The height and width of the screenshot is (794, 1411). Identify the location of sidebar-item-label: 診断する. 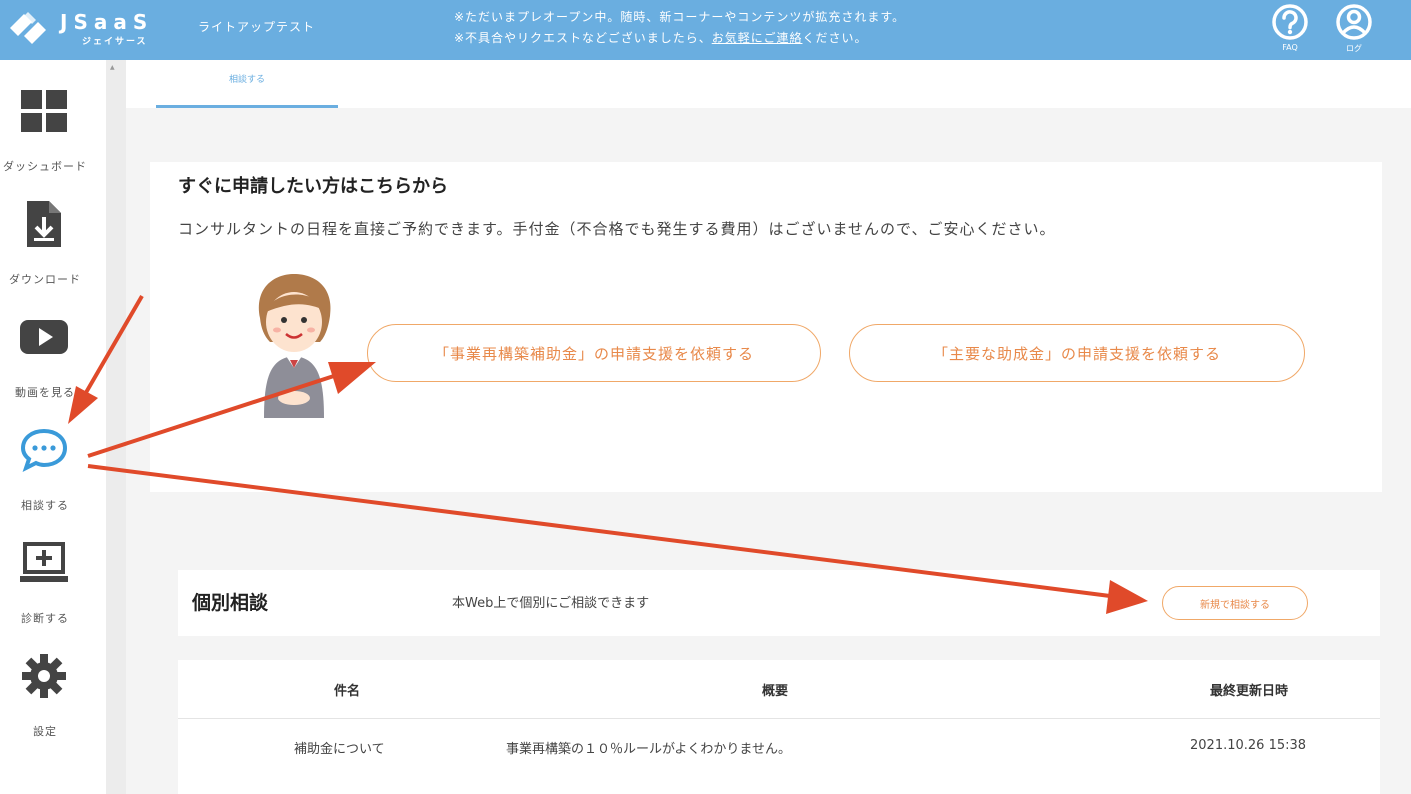
(45, 618).